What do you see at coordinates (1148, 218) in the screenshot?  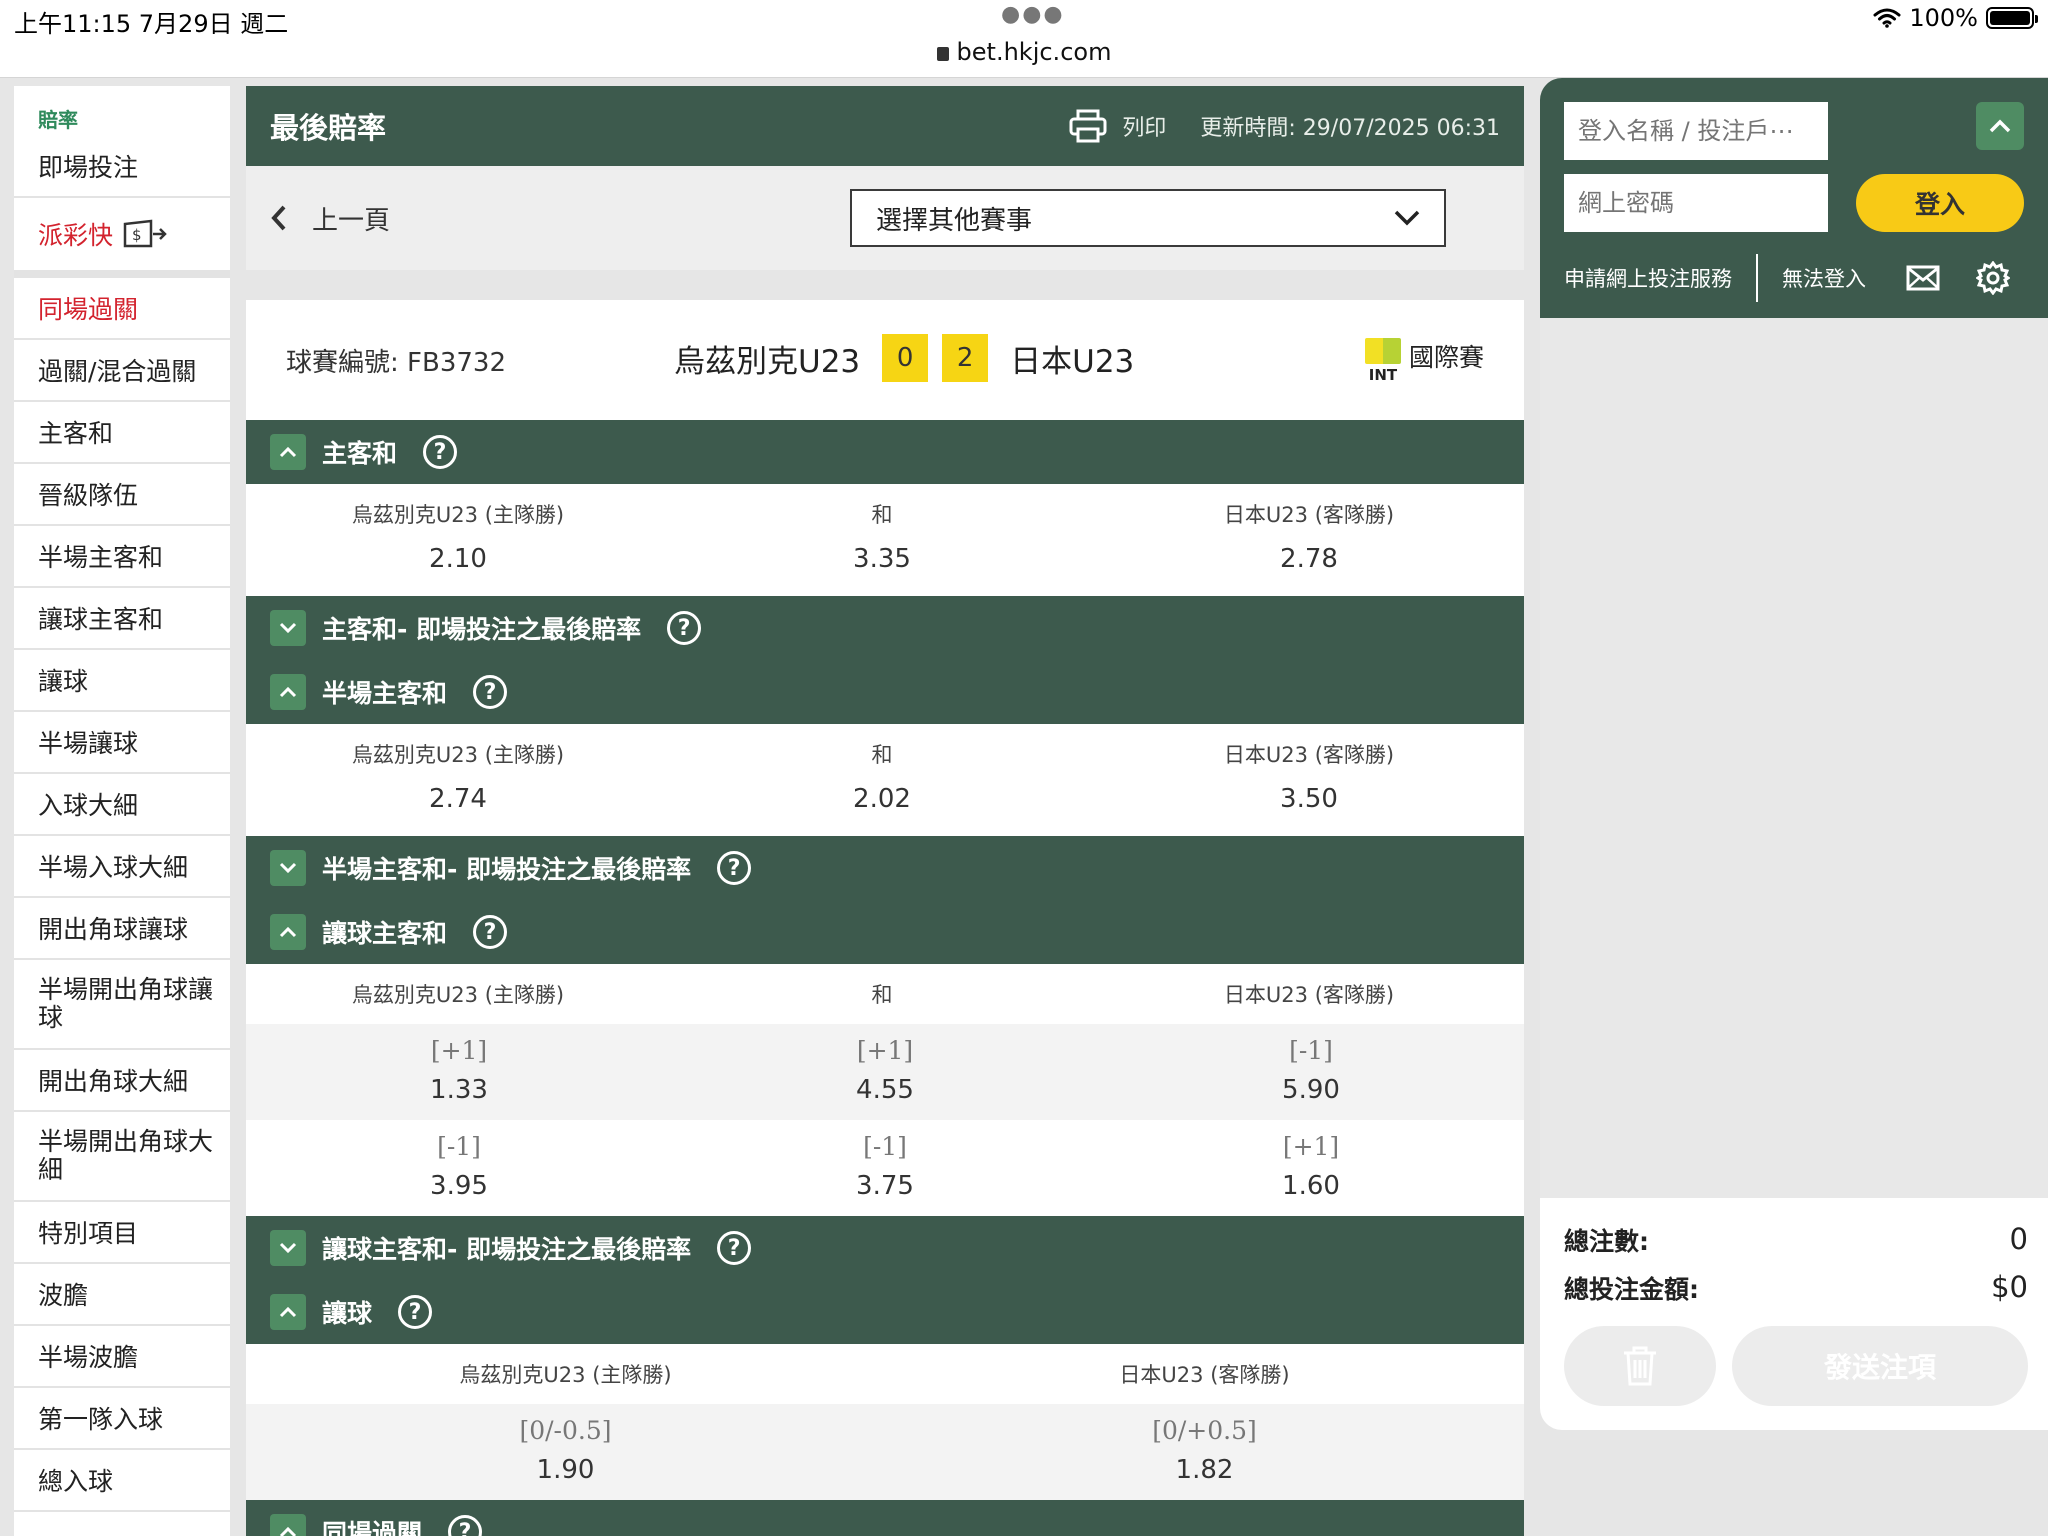 I see `match-select: 選擇其他賽事` at bounding box center [1148, 218].